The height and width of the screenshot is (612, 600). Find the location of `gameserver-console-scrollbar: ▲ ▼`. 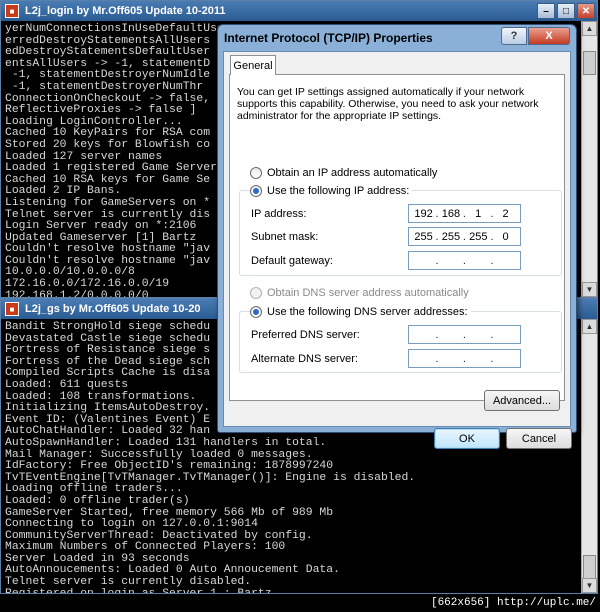

gameserver-console-scrollbar: ▲ ▼ is located at coordinates (589, 456).